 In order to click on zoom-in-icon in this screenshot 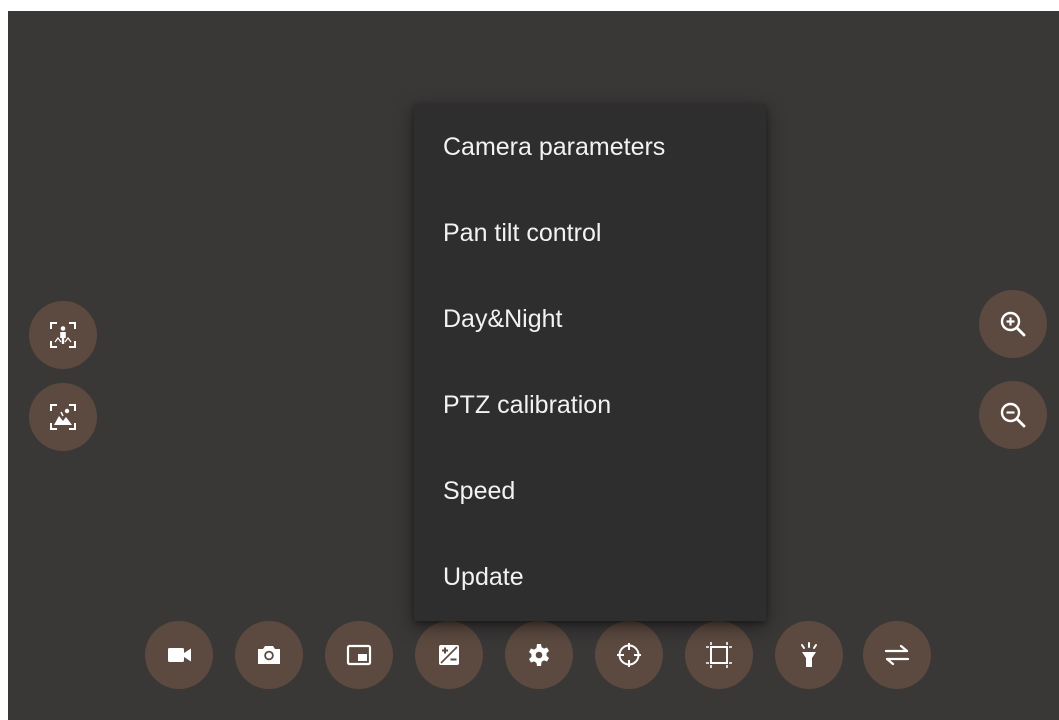, I will do `click(1013, 324)`.